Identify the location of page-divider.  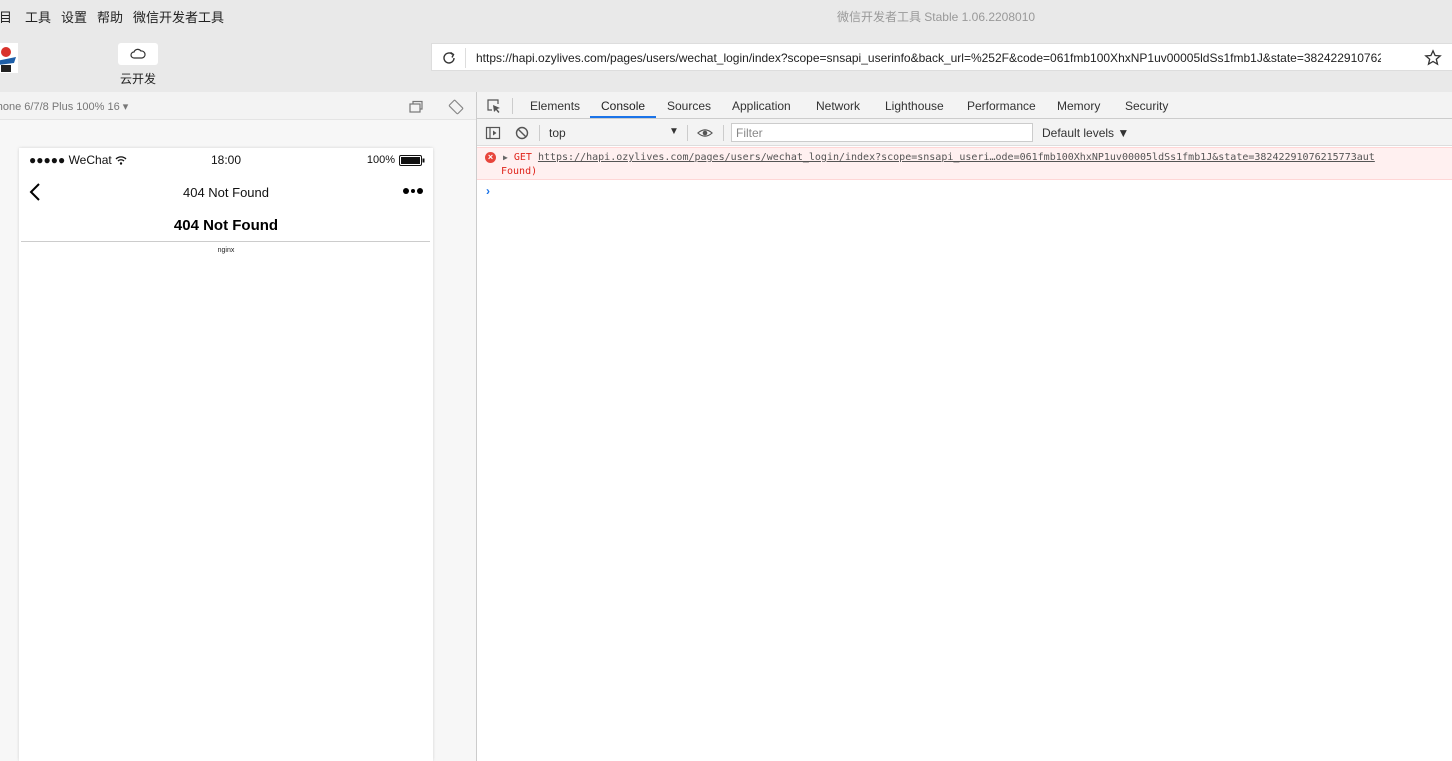
(225, 241).